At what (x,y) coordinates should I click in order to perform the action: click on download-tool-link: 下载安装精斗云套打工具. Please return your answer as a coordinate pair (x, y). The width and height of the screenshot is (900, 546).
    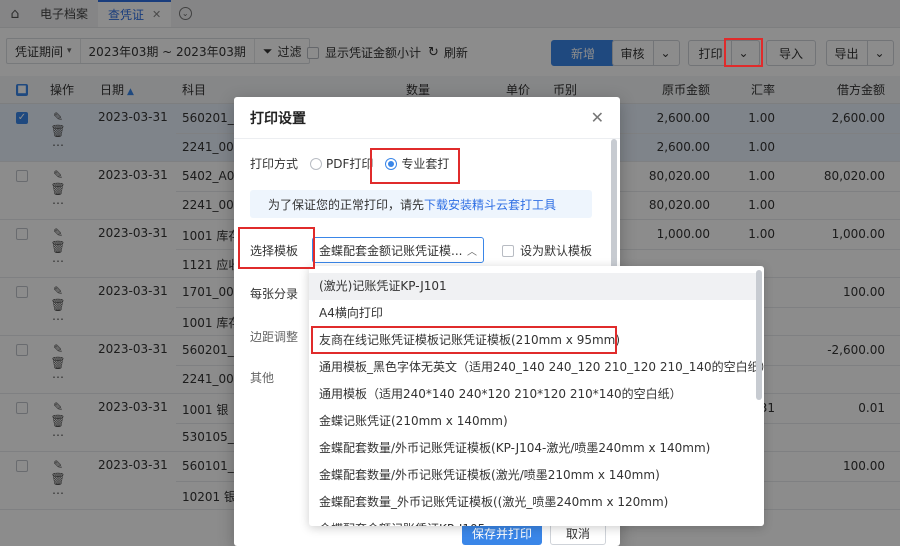
    Looking at the image, I should click on (490, 204).